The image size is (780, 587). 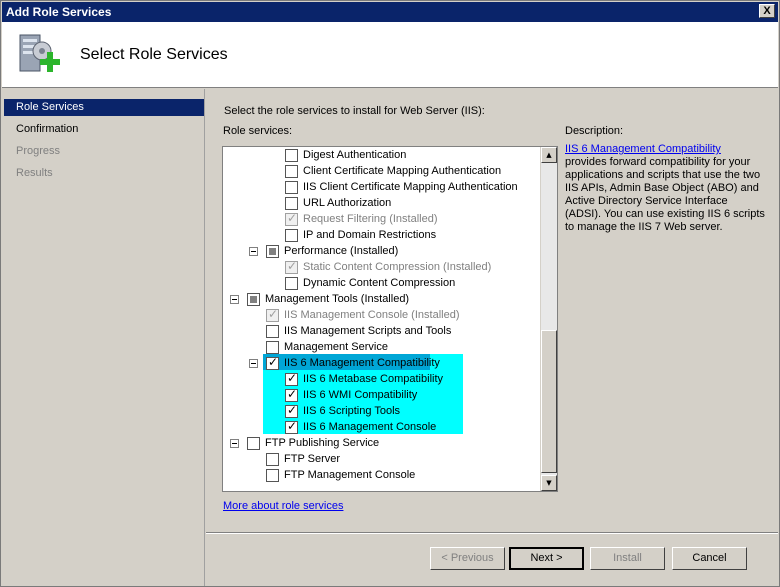 I want to click on tree-row: ✓ IIS 6 Metabase Compatibility, so click(x=381, y=379).